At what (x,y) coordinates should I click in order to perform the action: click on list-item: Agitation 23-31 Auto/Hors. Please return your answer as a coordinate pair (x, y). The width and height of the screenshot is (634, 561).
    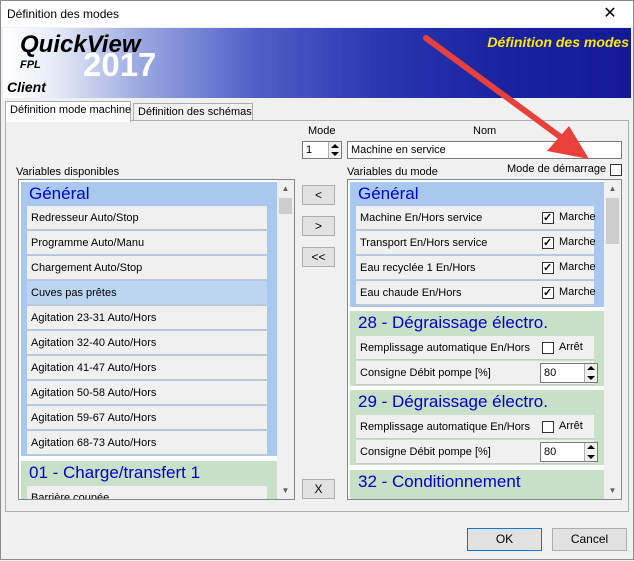
    Looking at the image, I should click on (147, 318).